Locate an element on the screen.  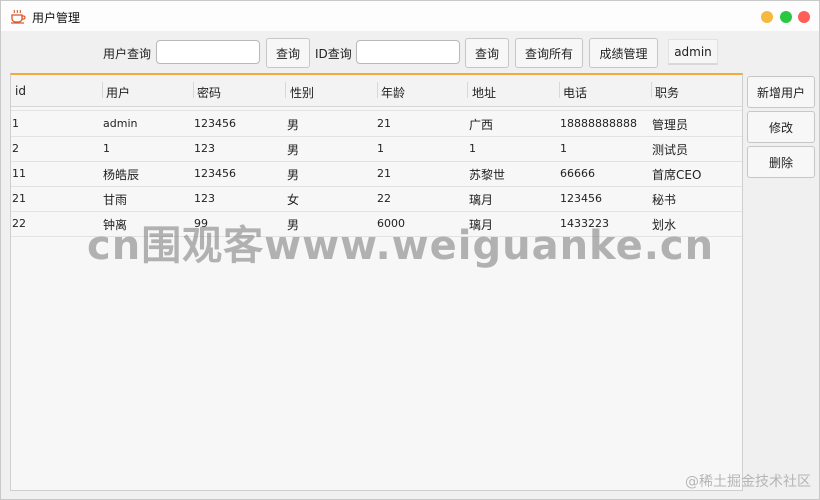
cell-position: 管理员 is located at coordinates (670, 125).